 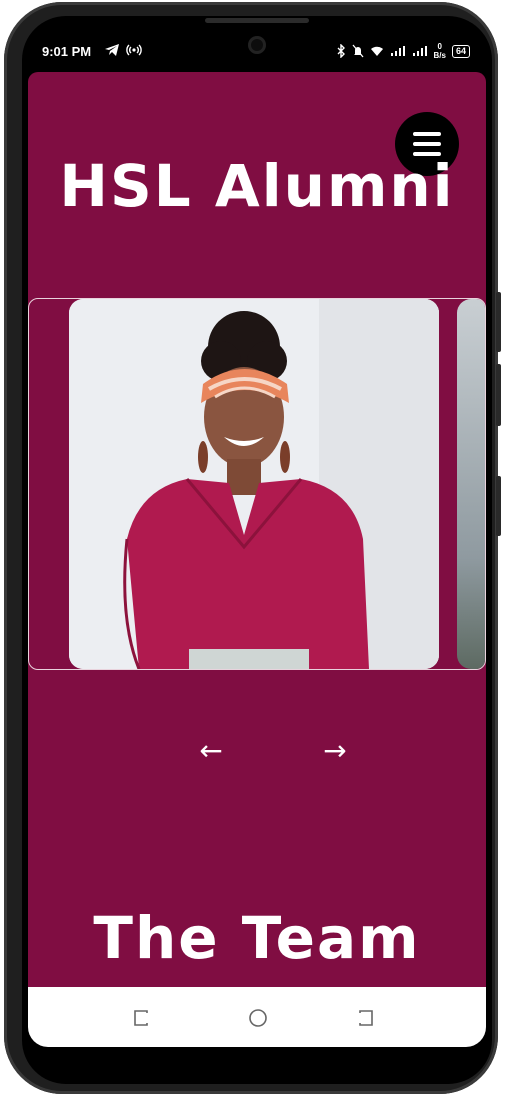 What do you see at coordinates (498, 395) in the screenshot?
I see `volume-down-button` at bounding box center [498, 395].